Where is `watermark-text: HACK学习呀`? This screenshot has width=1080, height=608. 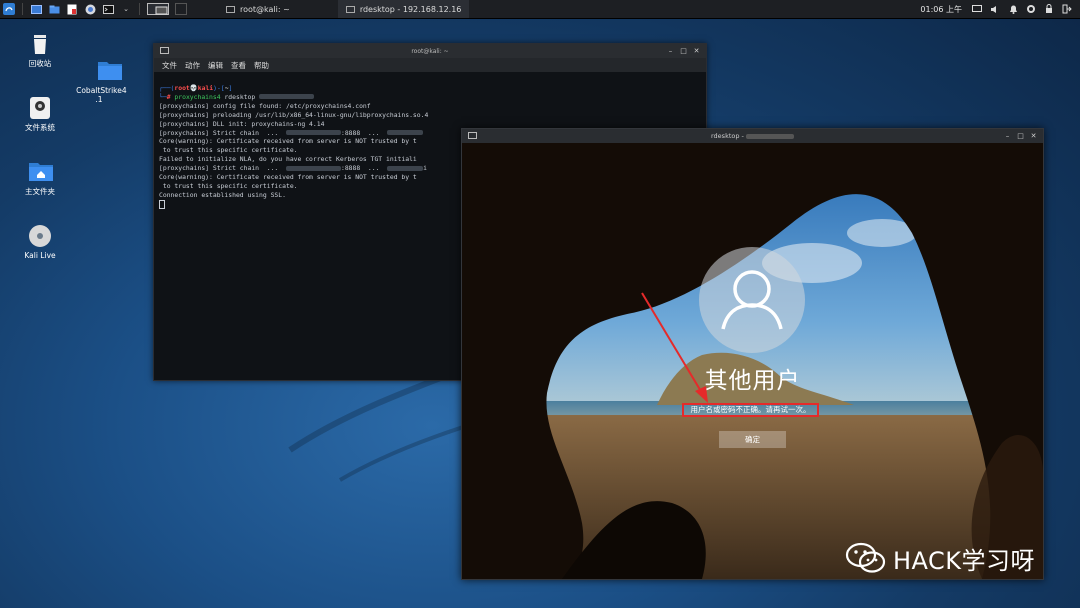 watermark-text: HACK学习呀 is located at coordinates (964, 560).